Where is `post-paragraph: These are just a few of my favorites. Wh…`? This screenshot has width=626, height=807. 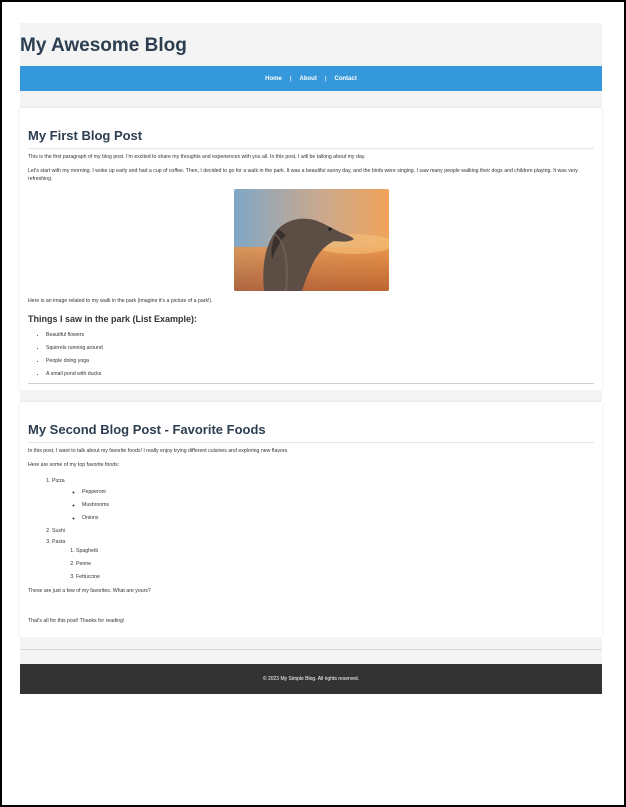
post-paragraph: These are just a few of my favorites. Wh… is located at coordinates (89, 591).